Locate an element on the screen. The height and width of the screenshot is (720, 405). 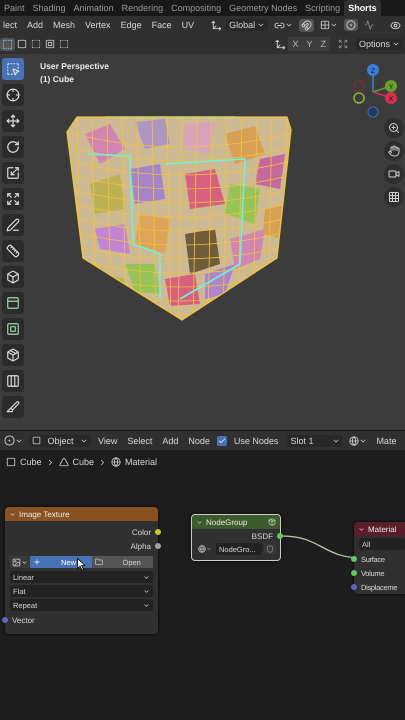
circle-dot-icon is located at coordinates (351, 25).